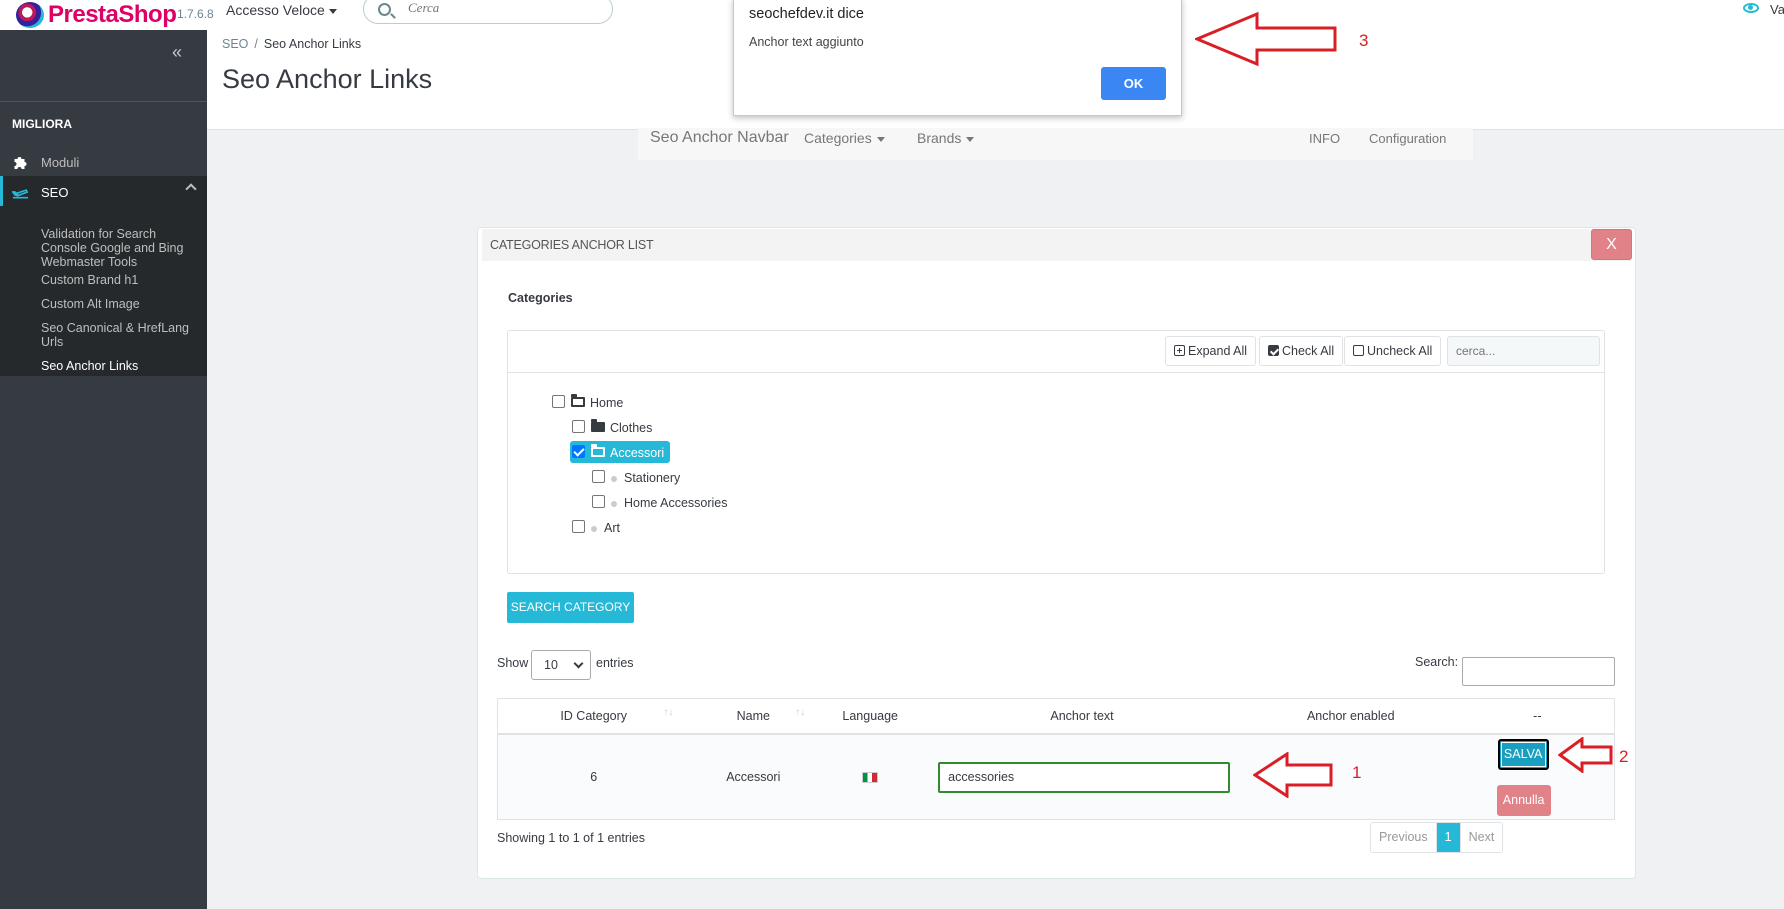 This screenshot has width=1784, height=909. I want to click on chevron-up-icon, so click(191, 189).